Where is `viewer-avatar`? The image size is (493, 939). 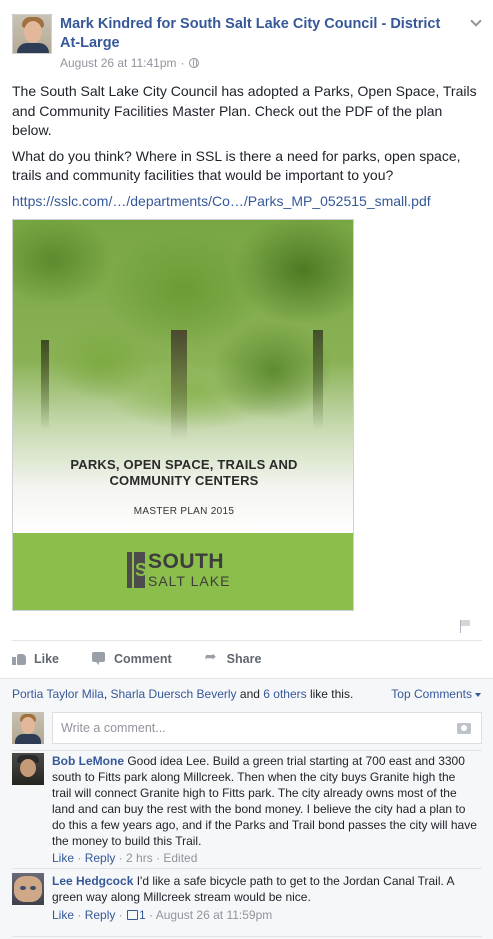 viewer-avatar is located at coordinates (28, 728).